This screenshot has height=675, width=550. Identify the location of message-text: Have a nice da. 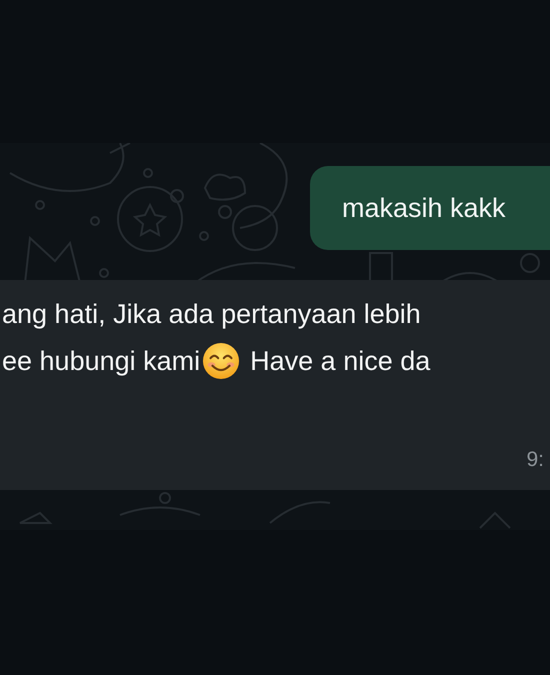
(340, 361).